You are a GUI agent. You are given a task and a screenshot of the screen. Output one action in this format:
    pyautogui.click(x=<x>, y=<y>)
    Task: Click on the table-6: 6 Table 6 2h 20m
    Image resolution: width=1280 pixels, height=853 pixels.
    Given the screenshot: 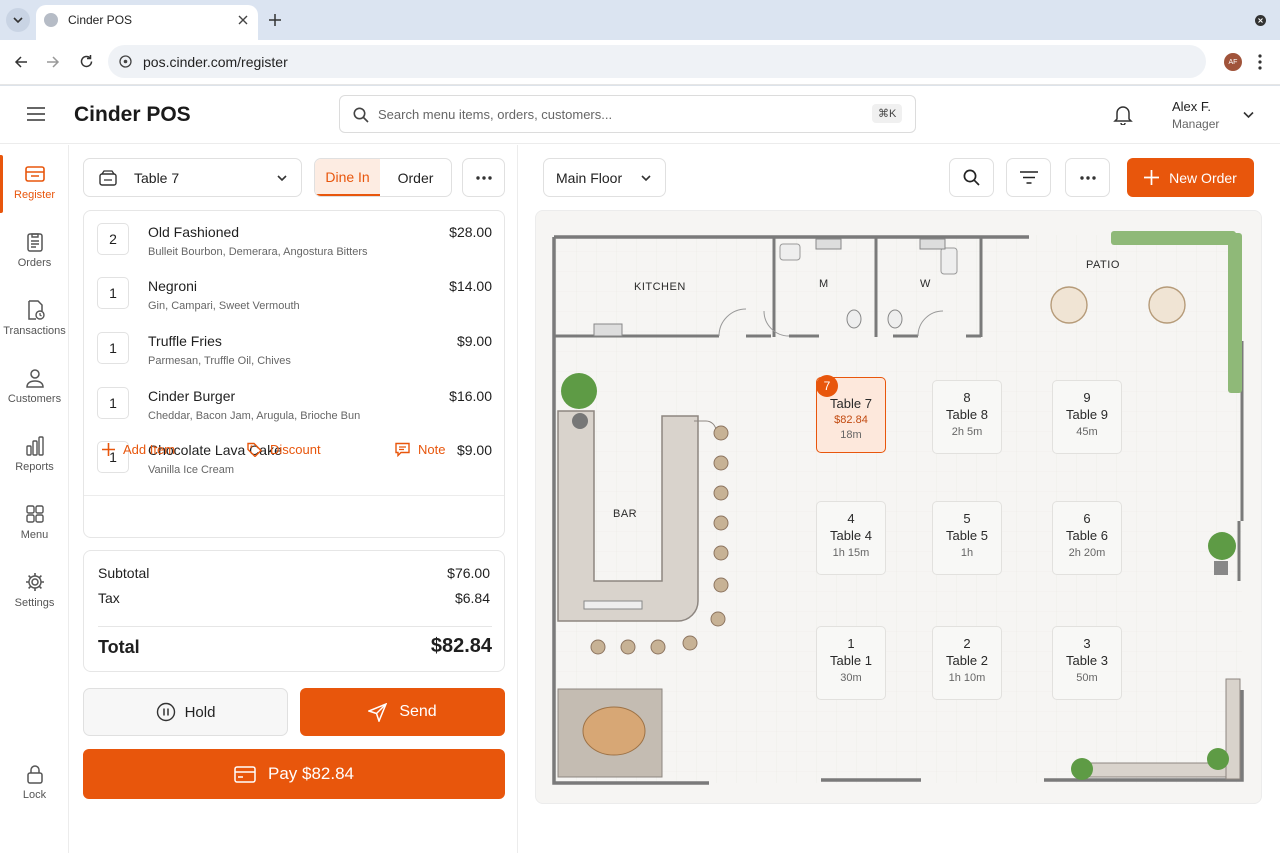 What is the action you would take?
    pyautogui.click(x=1087, y=538)
    